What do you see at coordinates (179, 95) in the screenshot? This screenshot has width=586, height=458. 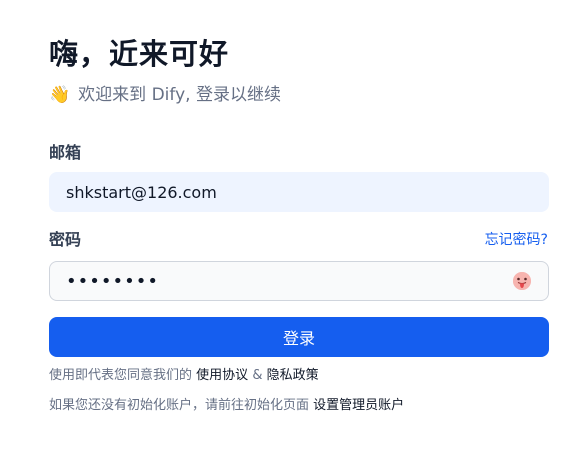 I see `subtitle-text: 欢迎来到 Dify, 登录以继续` at bounding box center [179, 95].